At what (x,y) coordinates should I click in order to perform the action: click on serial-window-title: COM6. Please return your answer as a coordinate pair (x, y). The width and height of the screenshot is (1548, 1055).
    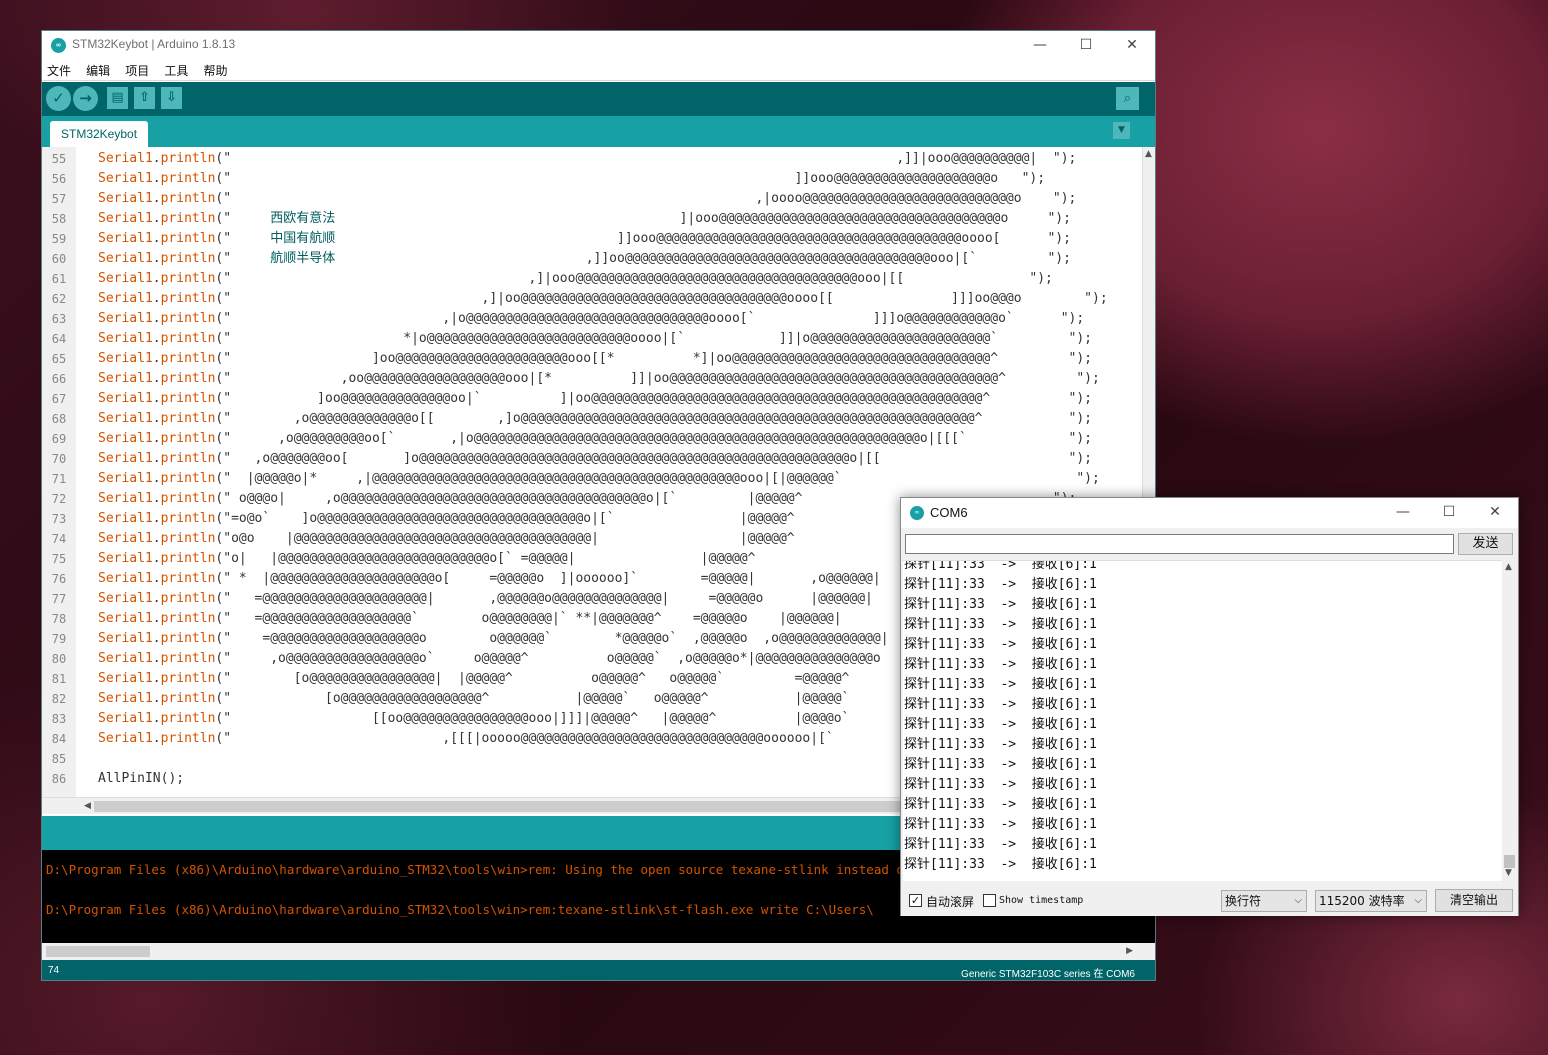
    Looking at the image, I should click on (949, 512).